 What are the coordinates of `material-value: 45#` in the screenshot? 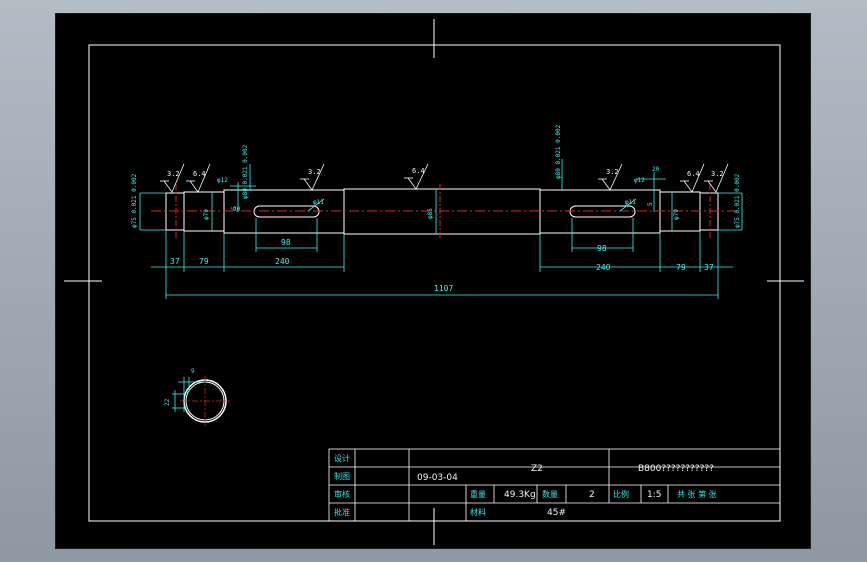 It's located at (556, 513).